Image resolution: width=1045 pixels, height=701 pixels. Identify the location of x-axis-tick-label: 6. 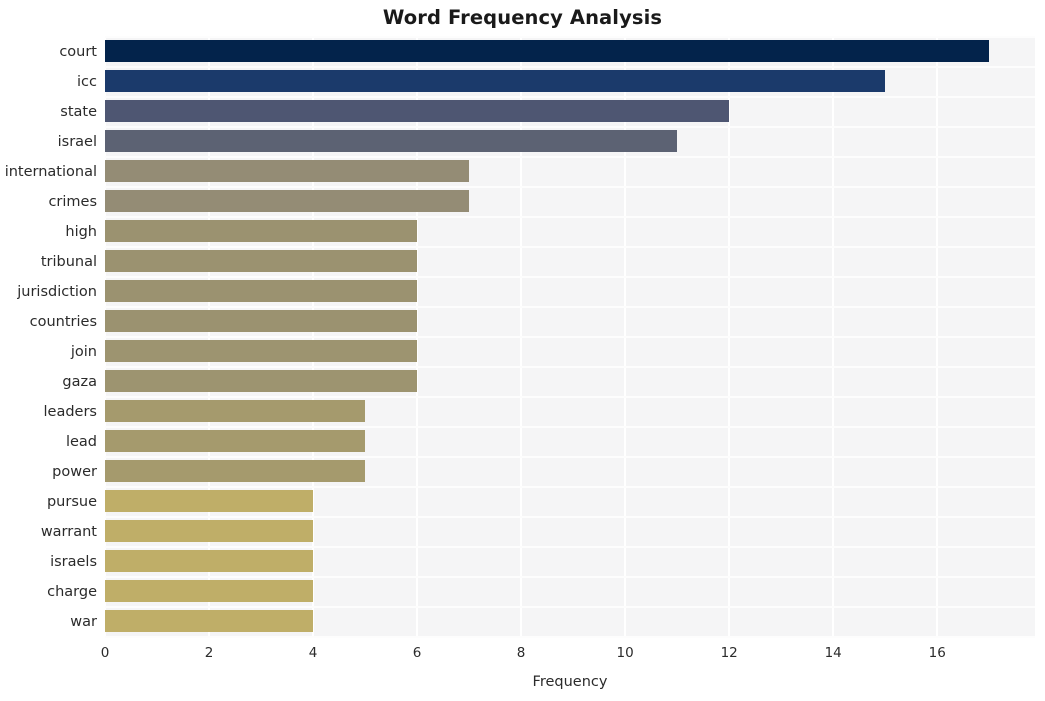
(417, 653).